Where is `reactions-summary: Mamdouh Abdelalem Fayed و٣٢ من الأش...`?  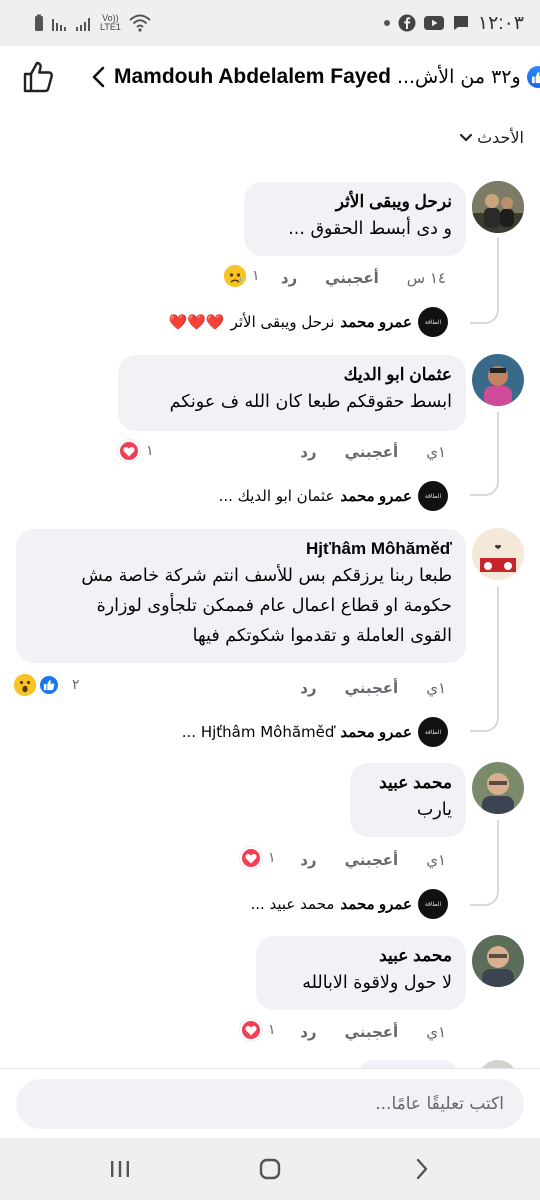
reactions-summary: Mamdouh Abdelalem Fayed و٣٢ من الأش... is located at coordinates (315, 77).